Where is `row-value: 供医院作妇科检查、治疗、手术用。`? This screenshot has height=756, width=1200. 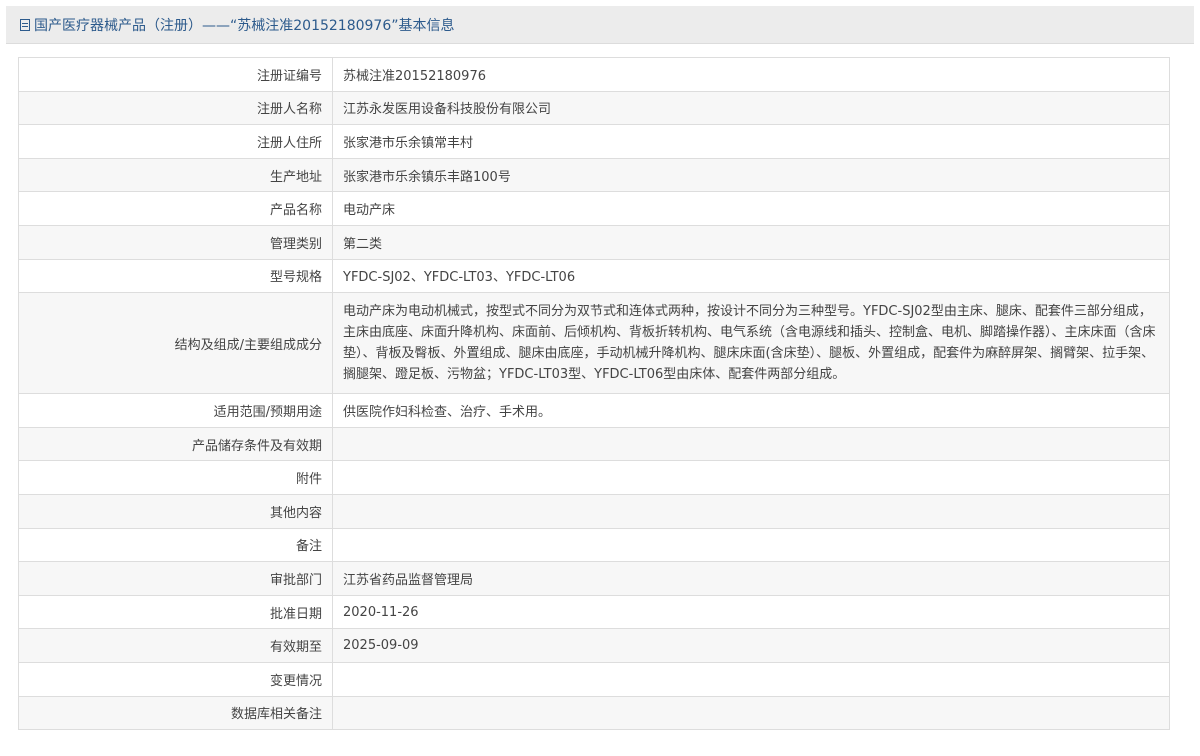 row-value: 供医院作妇科检查、治疗、手术用。 is located at coordinates (751, 410).